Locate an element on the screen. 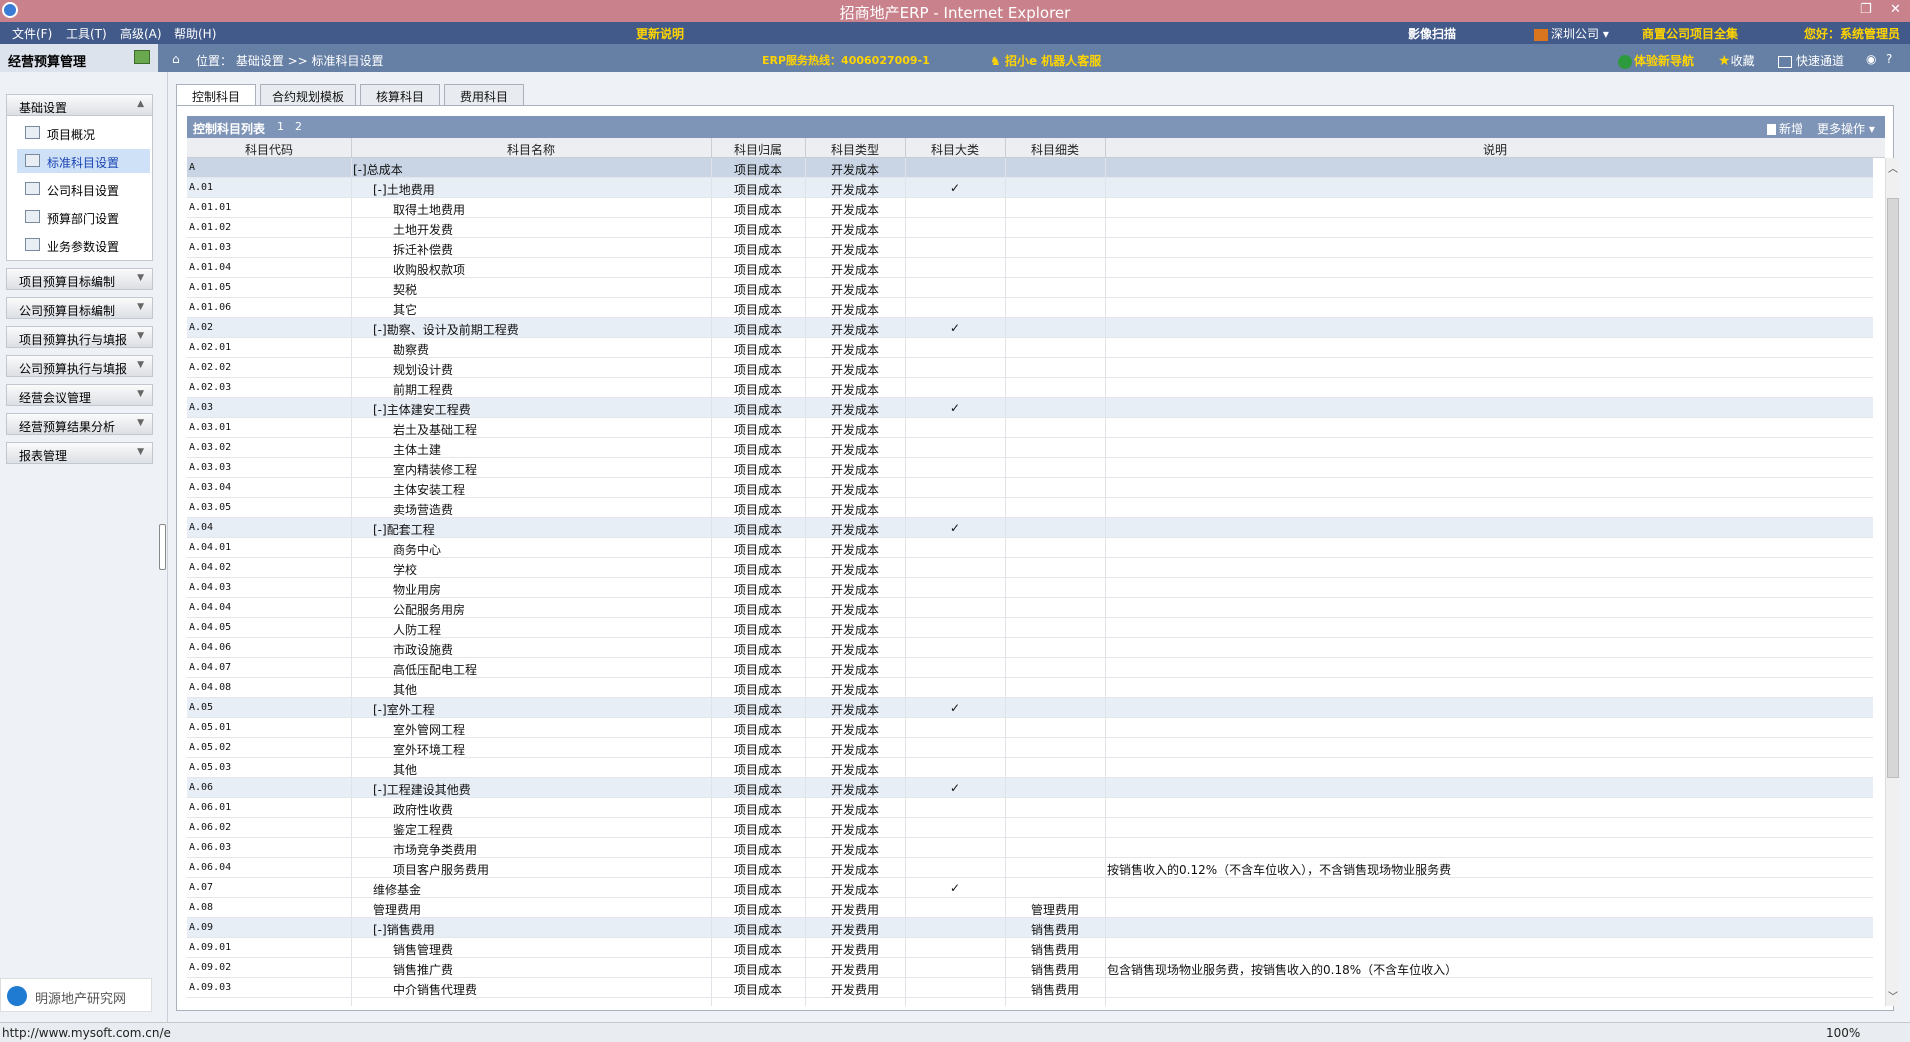 The width and height of the screenshot is (1910, 1042). favorites-link: ★收藏 is located at coordinates (1736, 60).